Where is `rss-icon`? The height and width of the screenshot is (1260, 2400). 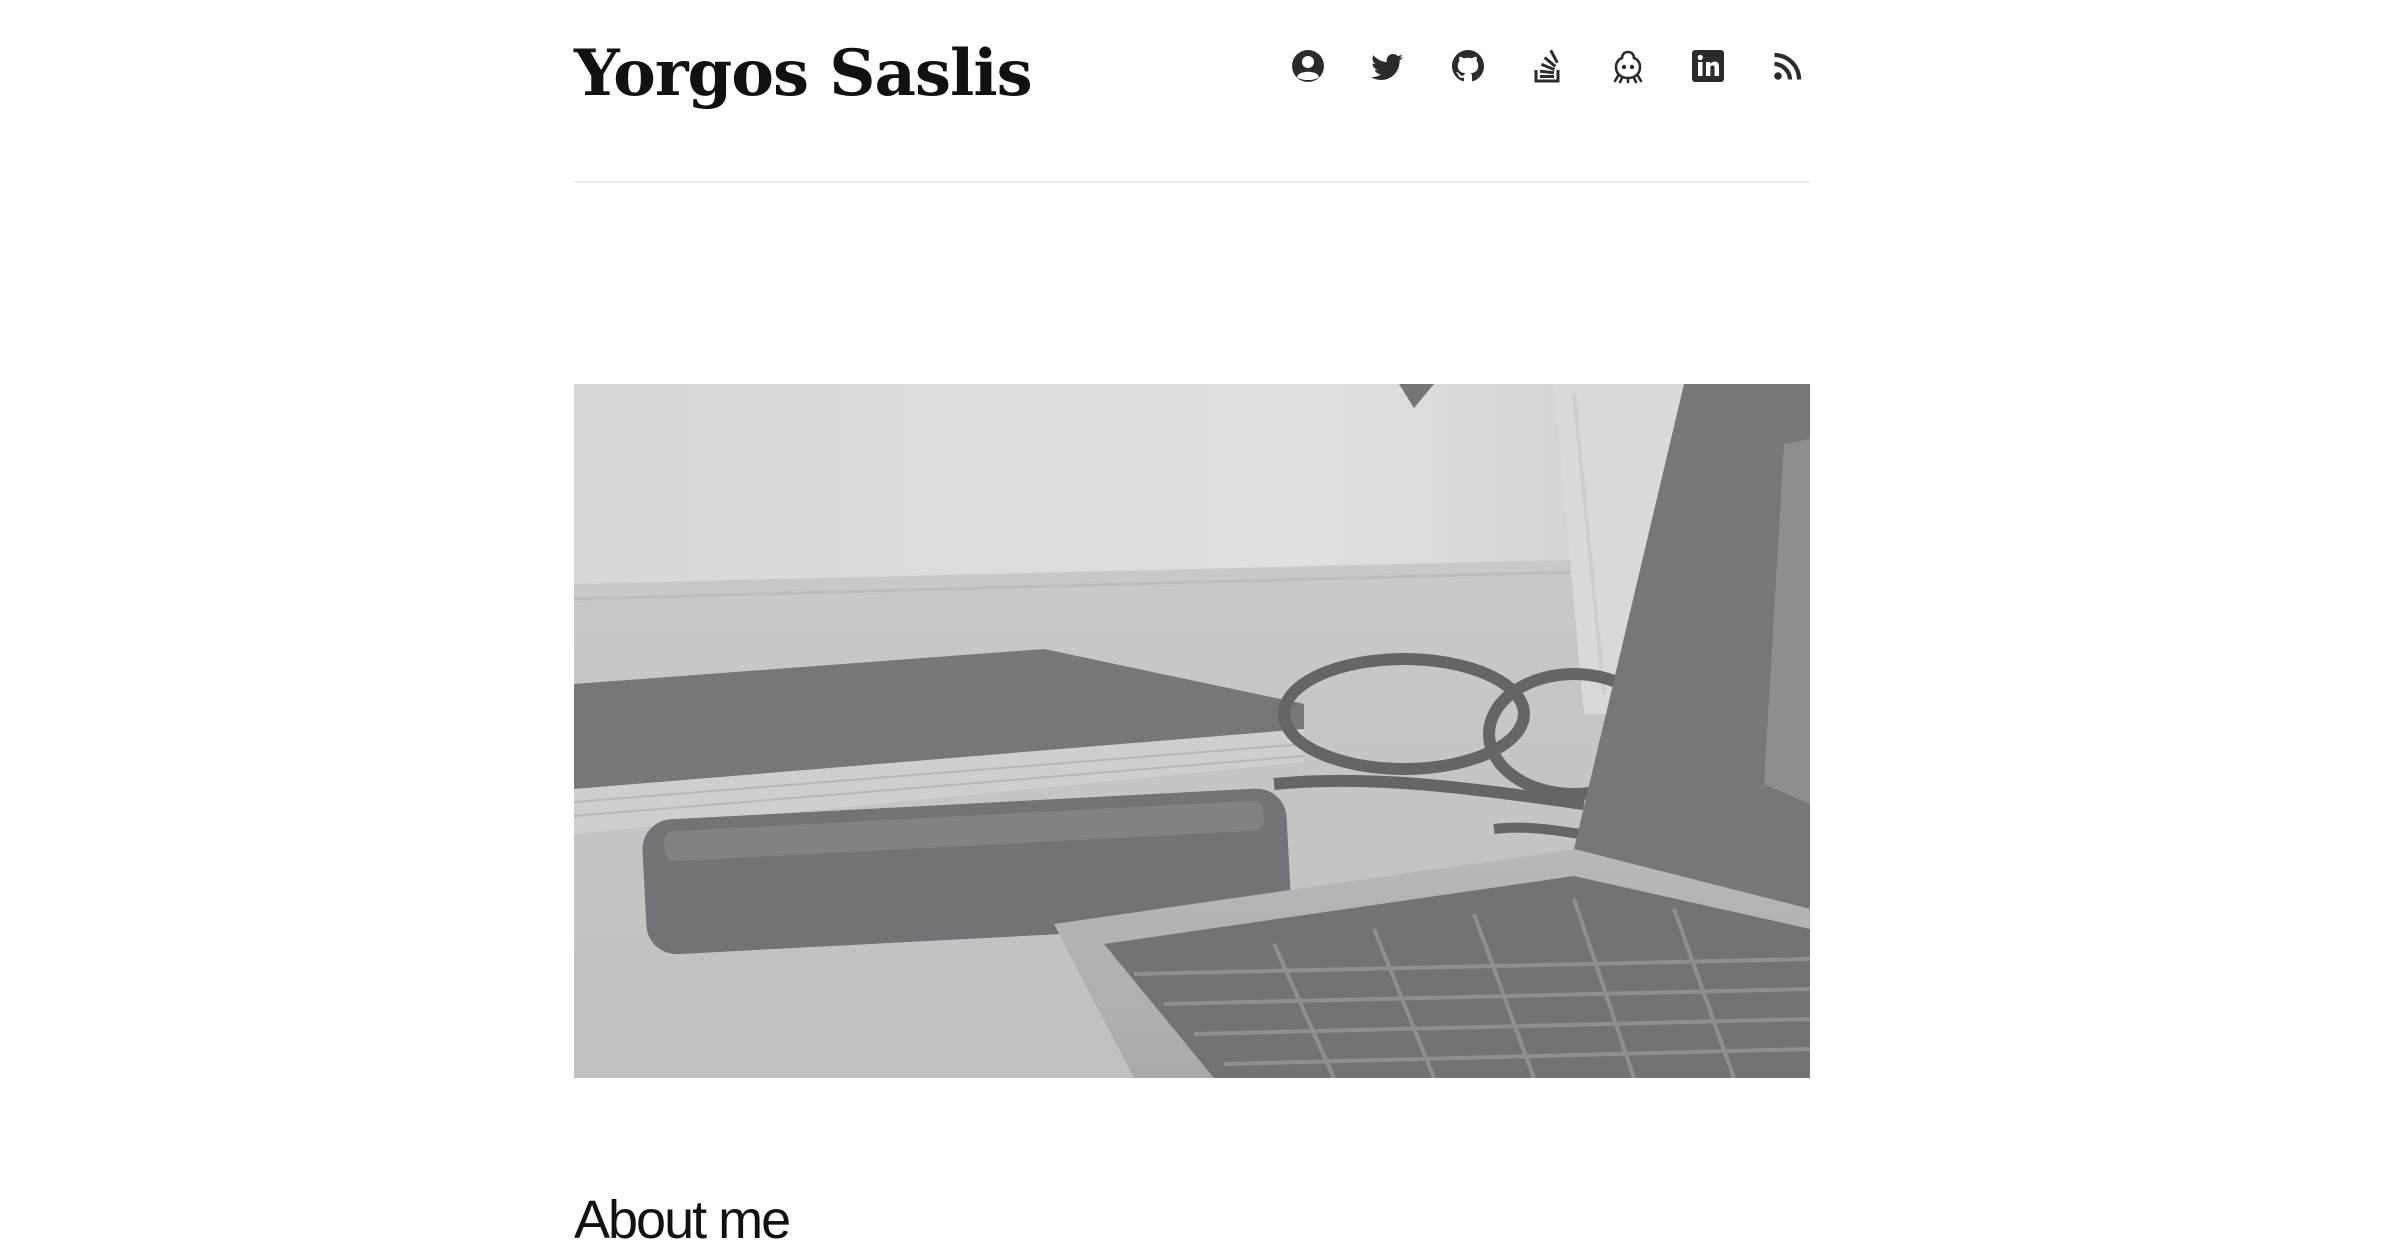
rss-icon is located at coordinates (1788, 66).